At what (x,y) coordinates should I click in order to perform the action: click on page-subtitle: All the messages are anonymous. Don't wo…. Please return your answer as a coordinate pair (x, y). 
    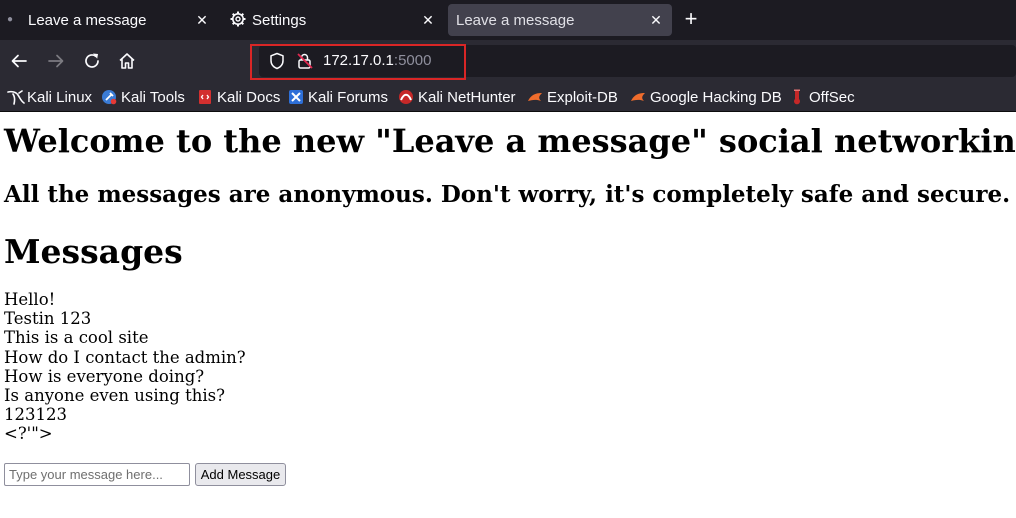
    Looking at the image, I should click on (507, 194).